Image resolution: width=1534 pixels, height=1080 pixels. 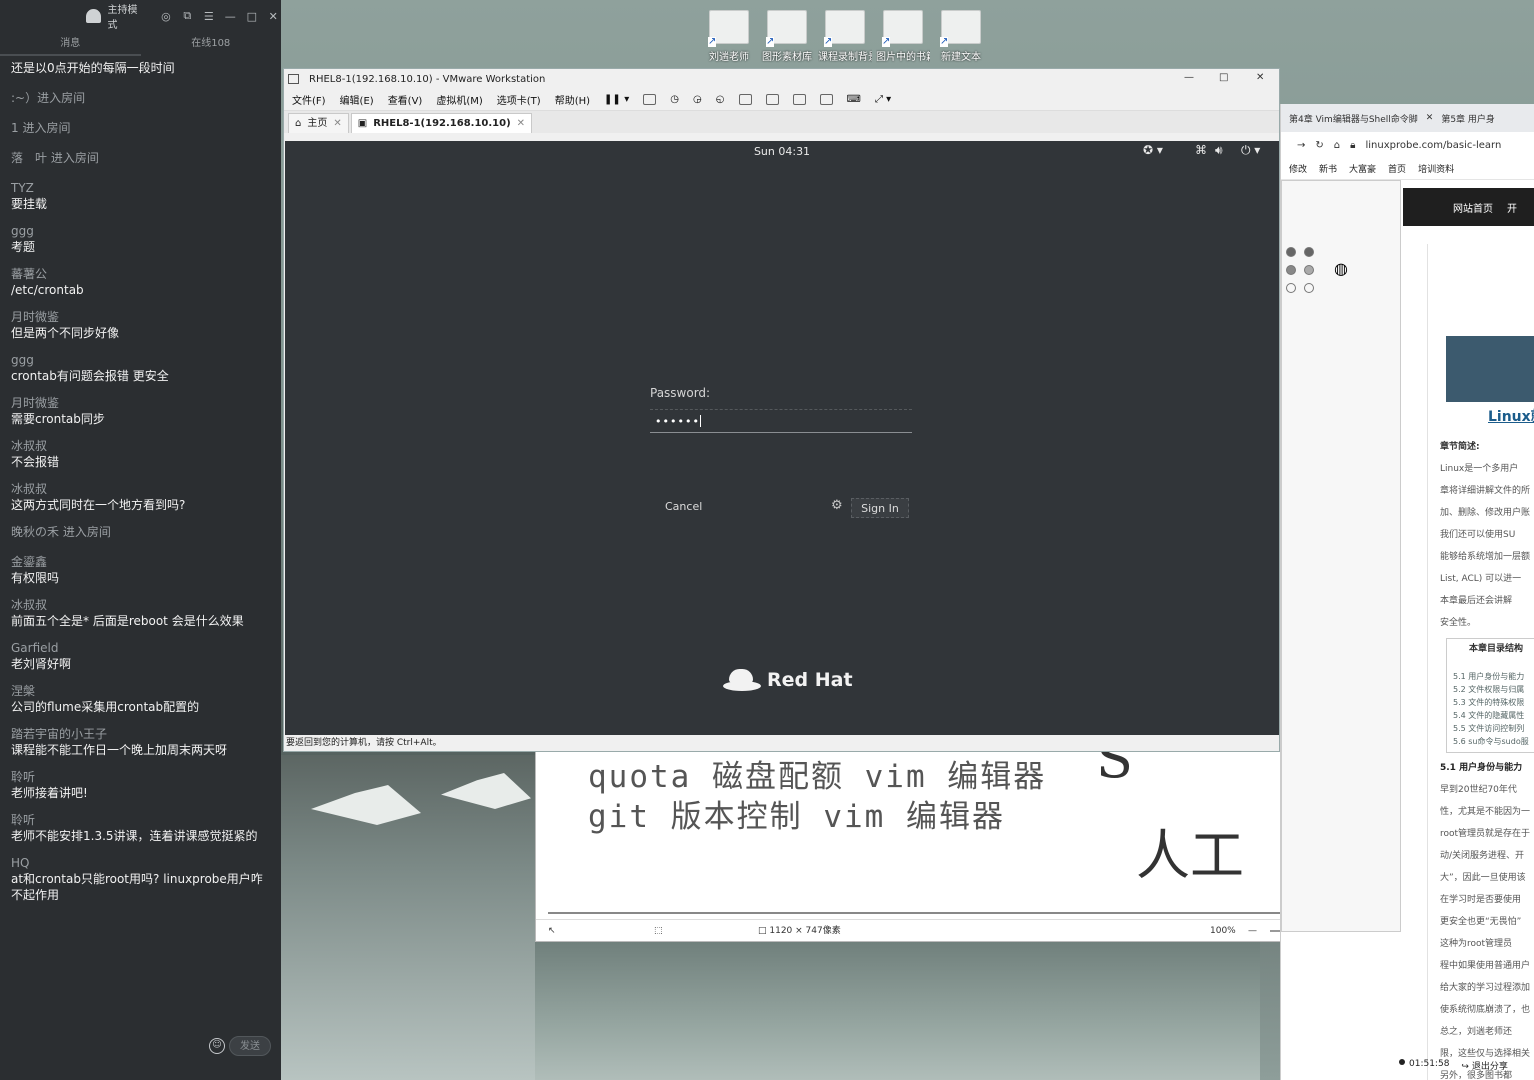 What do you see at coordinates (805, 931) in the screenshot?
I see `image-size-text: 1120 × 747像素` at bounding box center [805, 931].